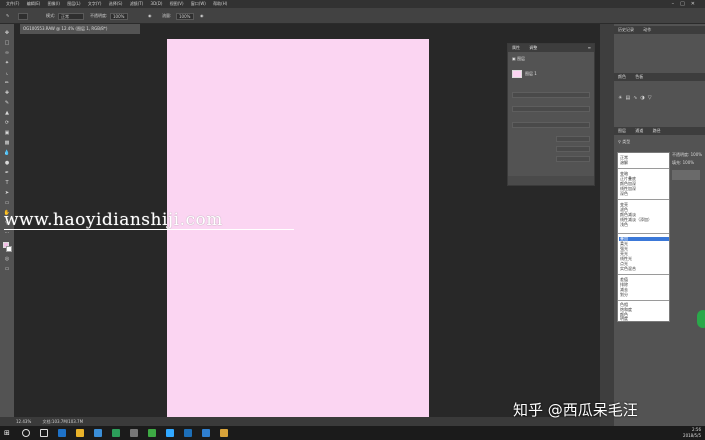  I want to click on blend-option: 浅色, so click(624, 225).